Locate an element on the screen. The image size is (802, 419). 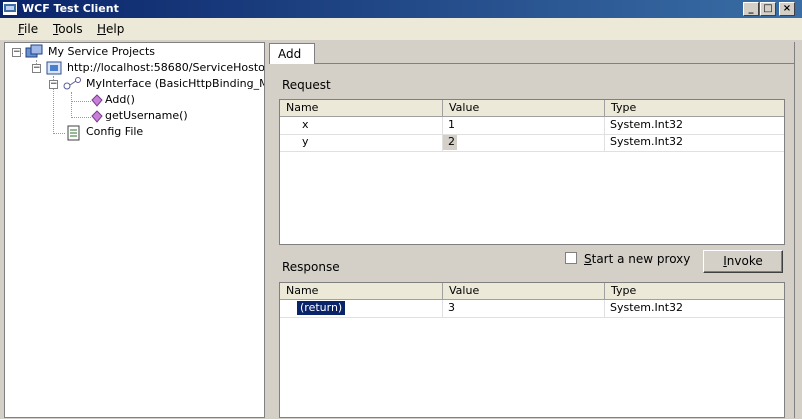
menu-help-hotkey: H is located at coordinates (102, 29).